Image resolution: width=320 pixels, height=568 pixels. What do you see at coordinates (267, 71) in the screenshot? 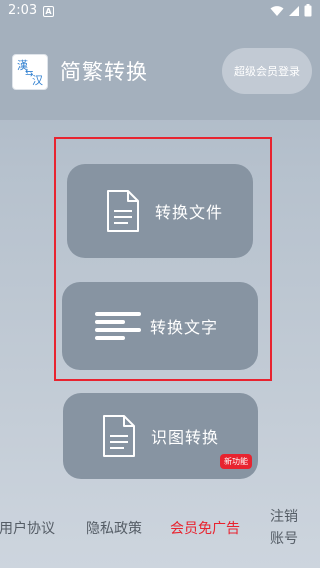
I see `vip-login-button: 超级会员登录` at bounding box center [267, 71].